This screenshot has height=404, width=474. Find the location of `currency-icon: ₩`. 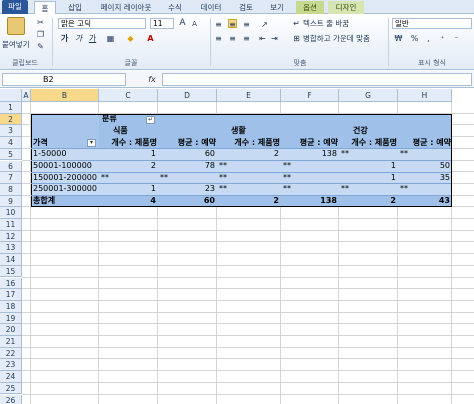

currency-icon: ₩ is located at coordinates (398, 38).